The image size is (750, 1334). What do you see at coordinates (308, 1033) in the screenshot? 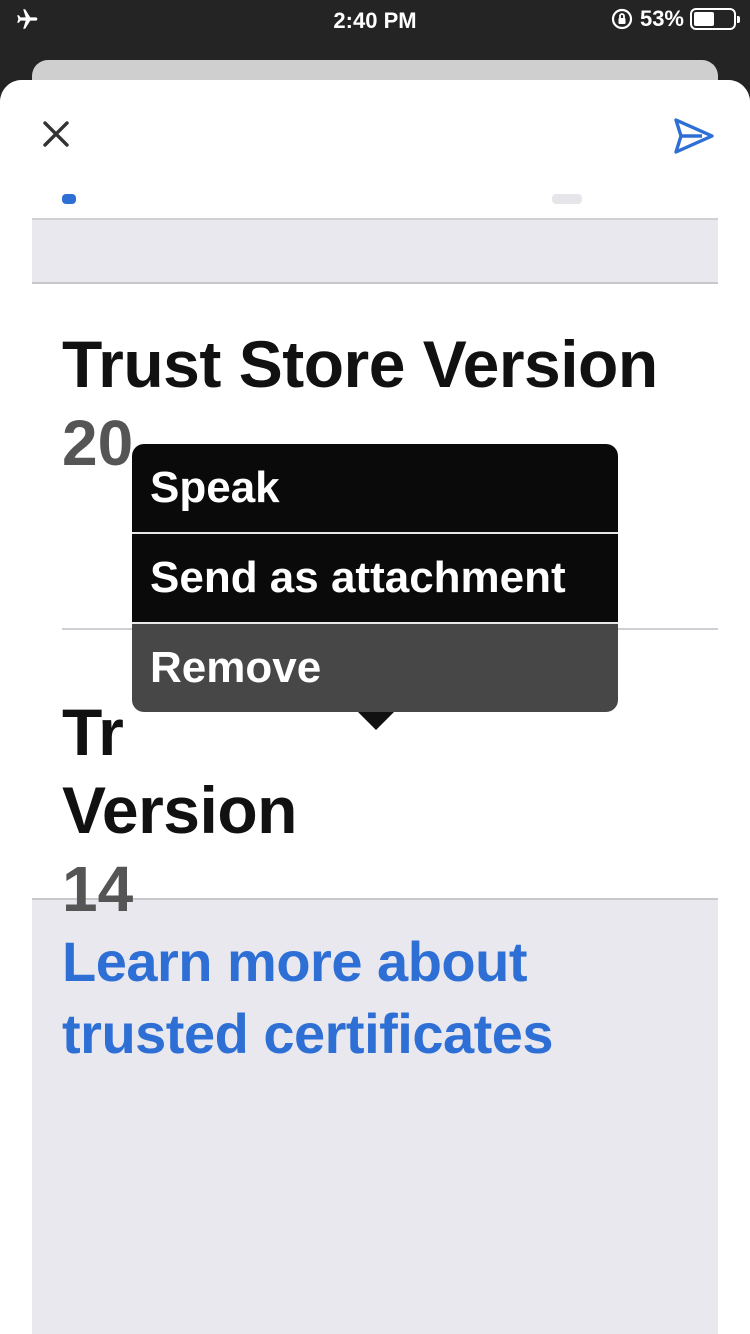
I see `learn-more-line2: trusted certificates` at bounding box center [308, 1033].